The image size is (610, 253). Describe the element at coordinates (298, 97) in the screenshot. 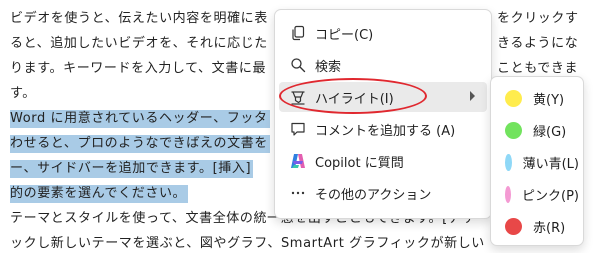

I see `highlighter-icon` at that location.